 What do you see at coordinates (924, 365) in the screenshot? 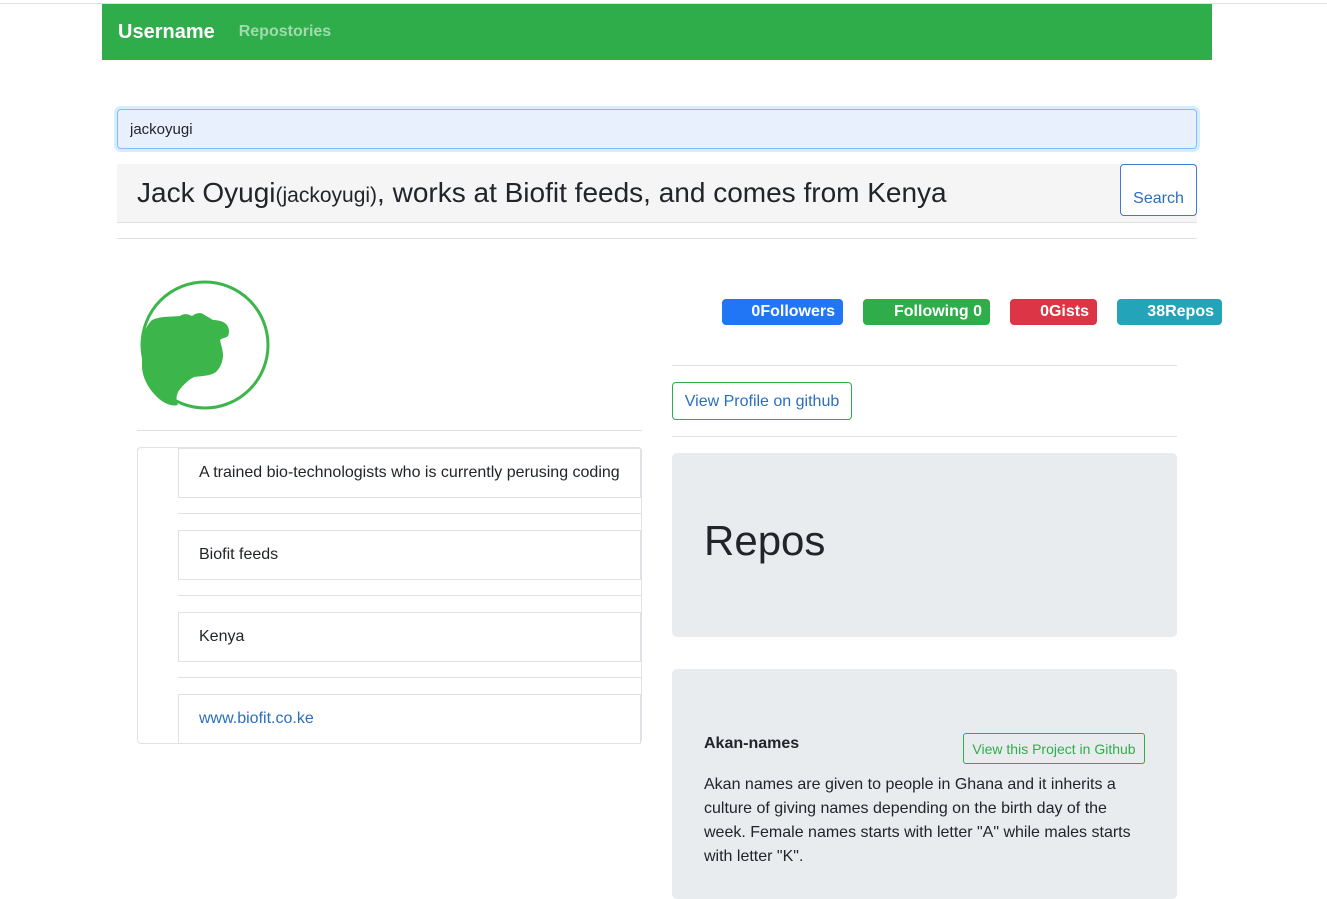
I see `stats-divider` at bounding box center [924, 365].